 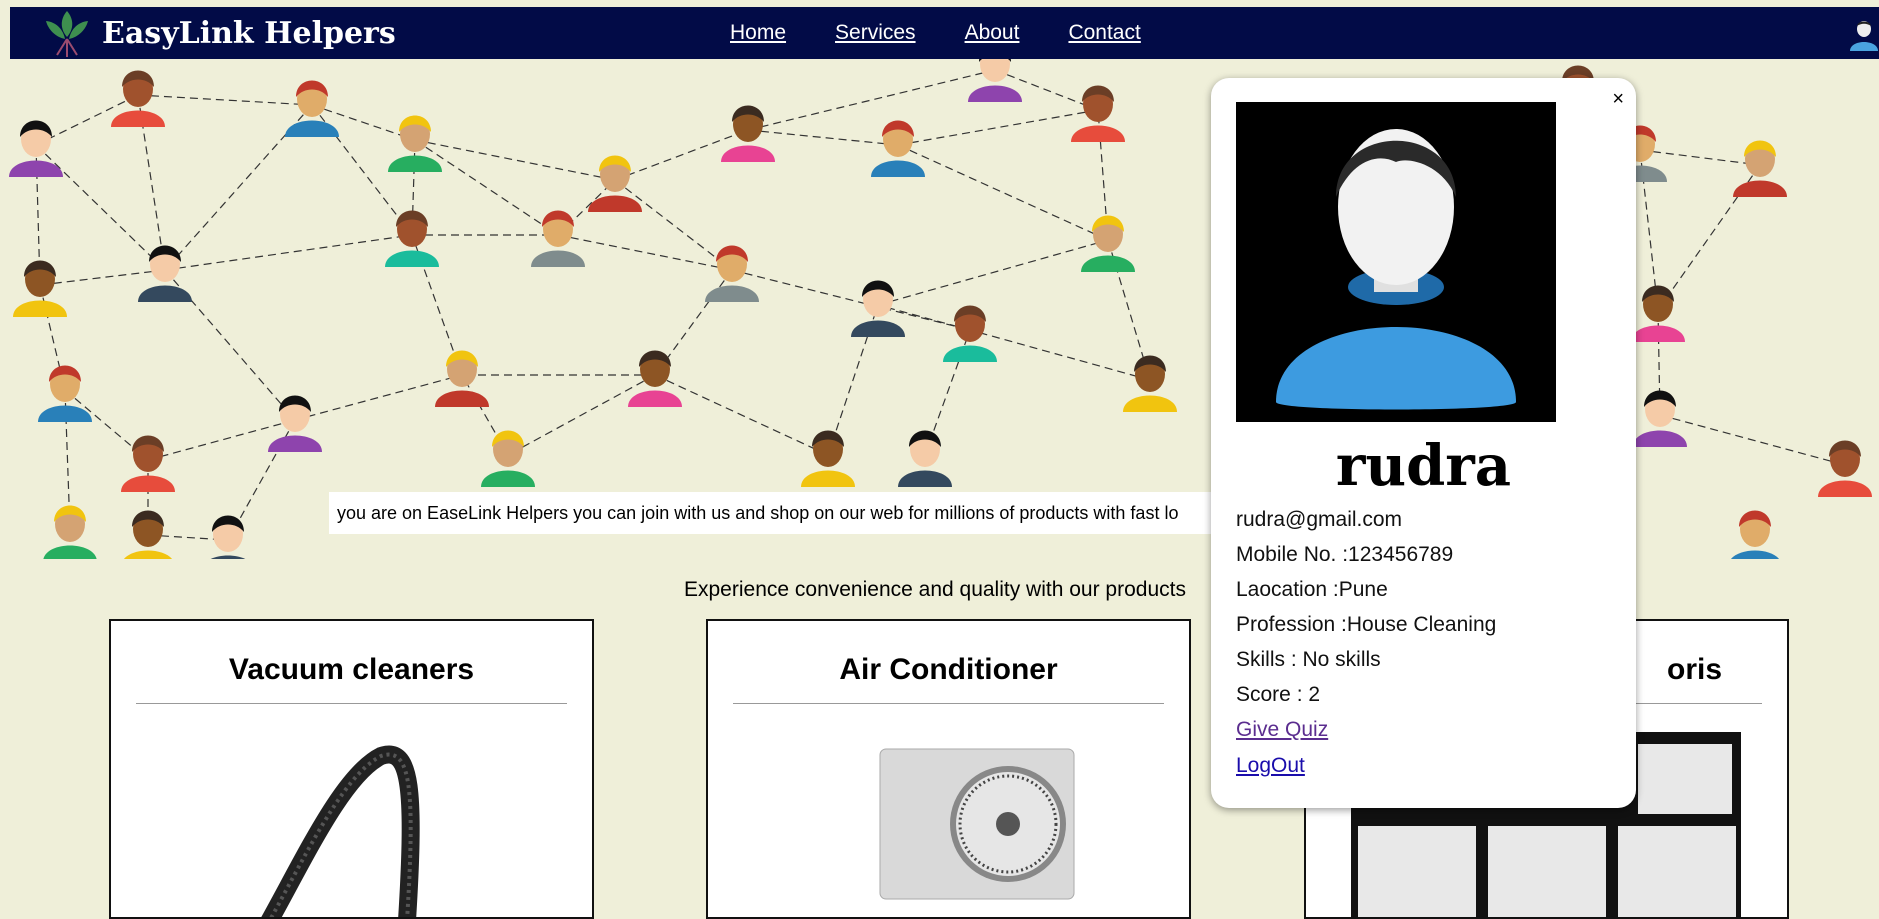 I want to click on product-card-vacuum: Vacuum cleaners, so click(x=351, y=769).